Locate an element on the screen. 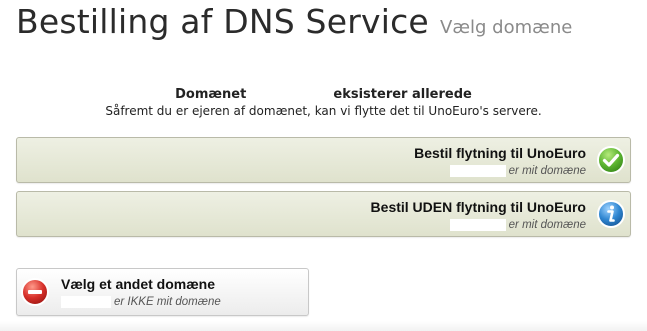 This screenshot has height=331, width=647. choose-other-domain-subtext-label: er IKKE mit domæne is located at coordinates (167, 302).